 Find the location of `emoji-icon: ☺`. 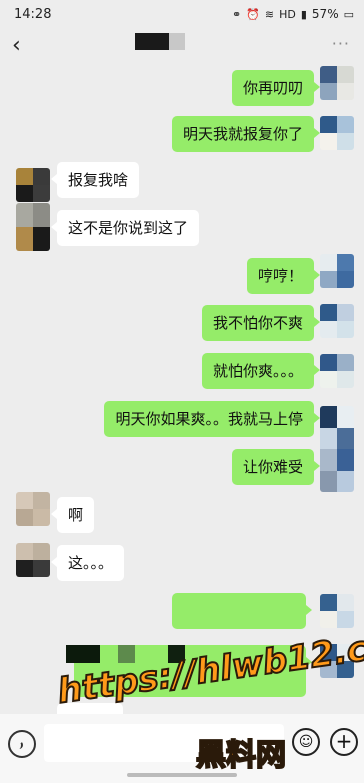

emoji-icon: ☺ is located at coordinates (306, 742).